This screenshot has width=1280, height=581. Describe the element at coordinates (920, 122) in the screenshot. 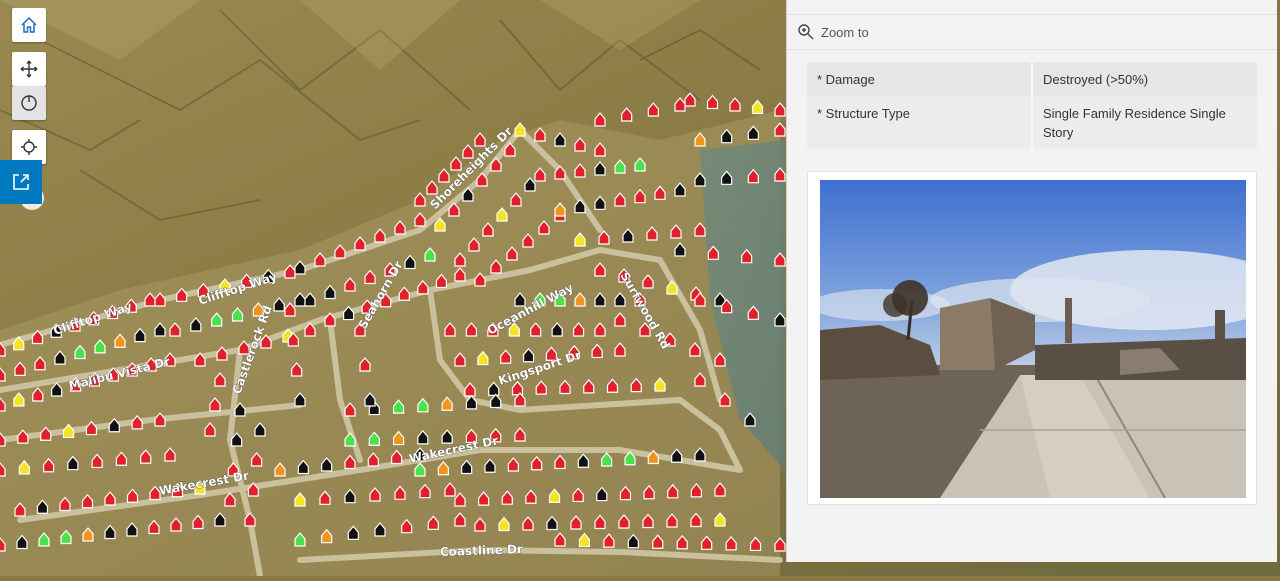

I see `attribute-key: * Structure Type` at that location.